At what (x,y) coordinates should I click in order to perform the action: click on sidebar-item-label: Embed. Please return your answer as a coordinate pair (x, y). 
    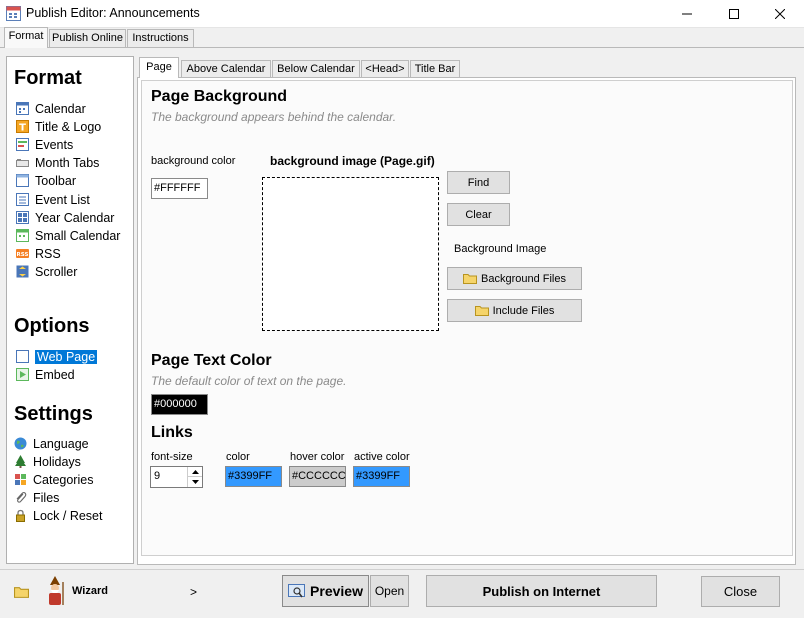
    Looking at the image, I should click on (55, 374).